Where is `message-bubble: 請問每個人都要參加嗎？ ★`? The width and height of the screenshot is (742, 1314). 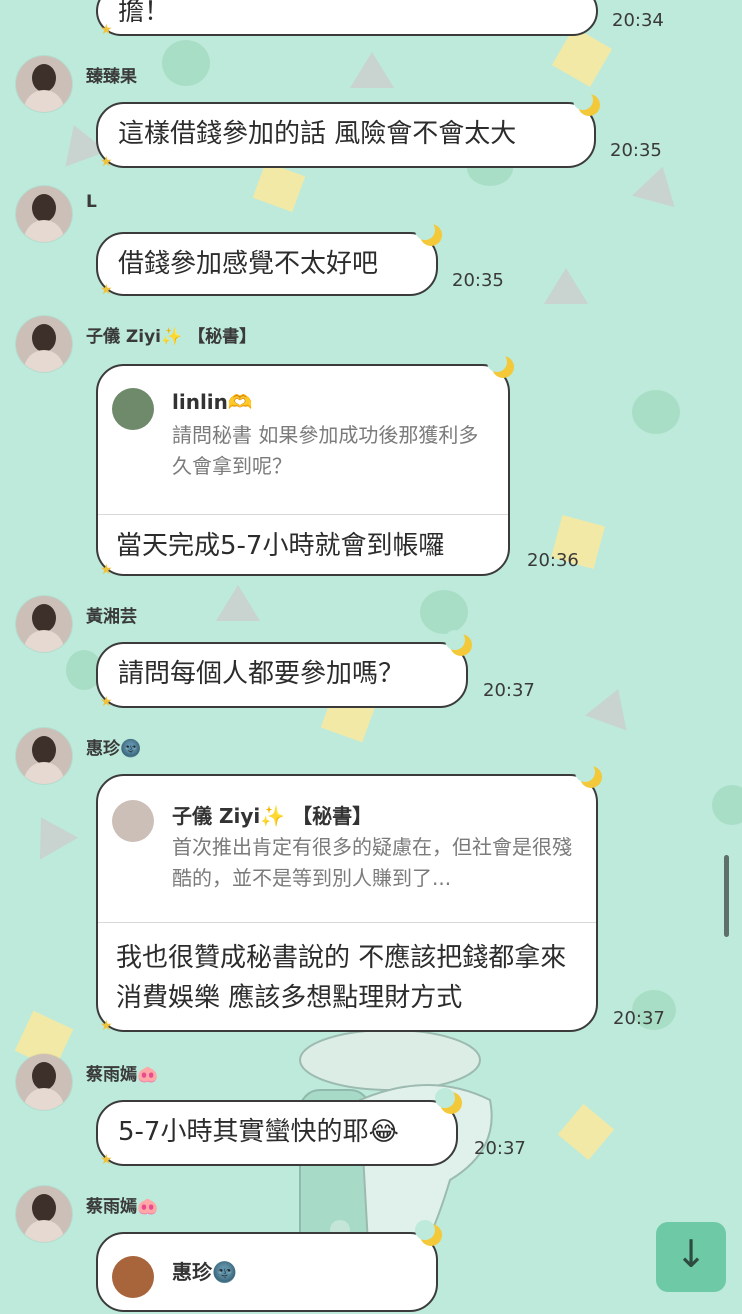
message-bubble: 請問每個人都要參加嗎？ ★ is located at coordinates (284, 670).